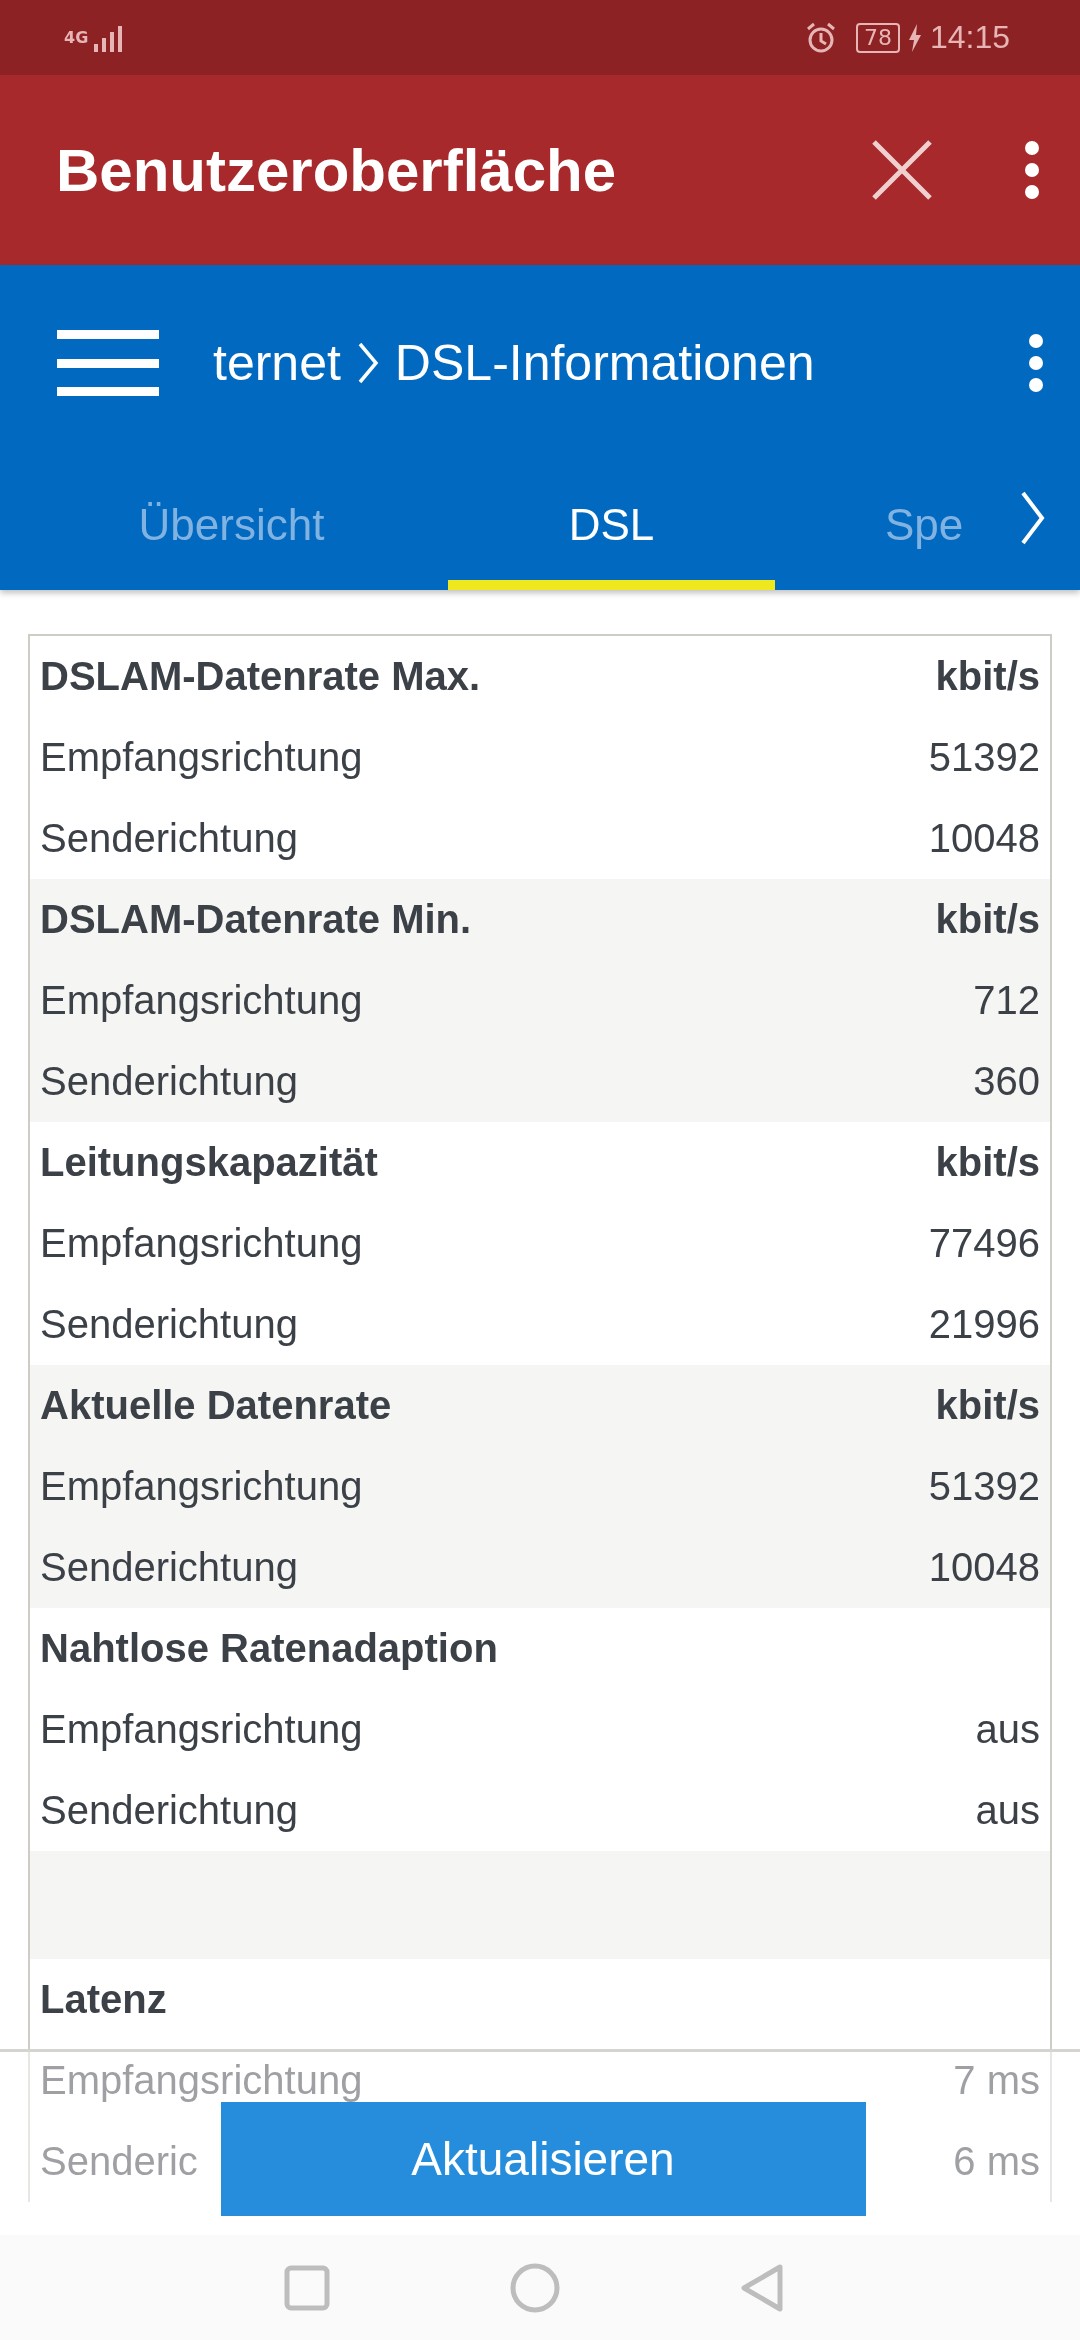  Describe the element at coordinates (75, 37) in the screenshot. I see `network-label: 4G` at that location.